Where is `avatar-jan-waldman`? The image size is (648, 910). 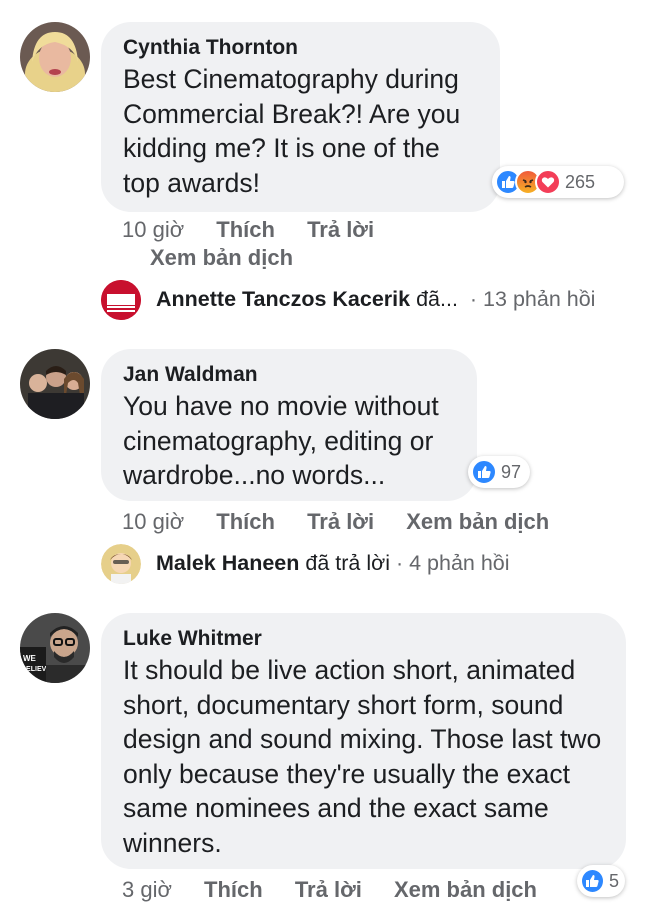 avatar-jan-waldman is located at coordinates (55, 384).